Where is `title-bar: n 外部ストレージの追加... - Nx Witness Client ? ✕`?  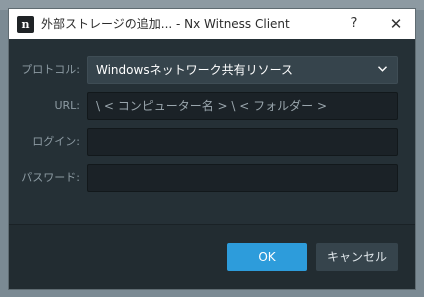 title-bar: n 外部ストレージの追加... - Nx Witness Client ? ✕ is located at coordinates (212, 24).